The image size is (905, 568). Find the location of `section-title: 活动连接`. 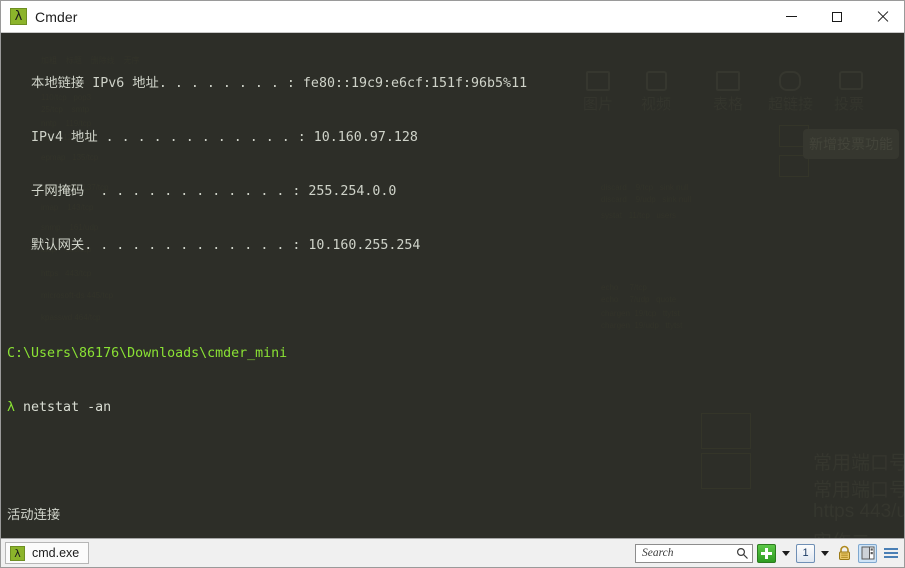

section-title: 活动连接 is located at coordinates (34, 515).